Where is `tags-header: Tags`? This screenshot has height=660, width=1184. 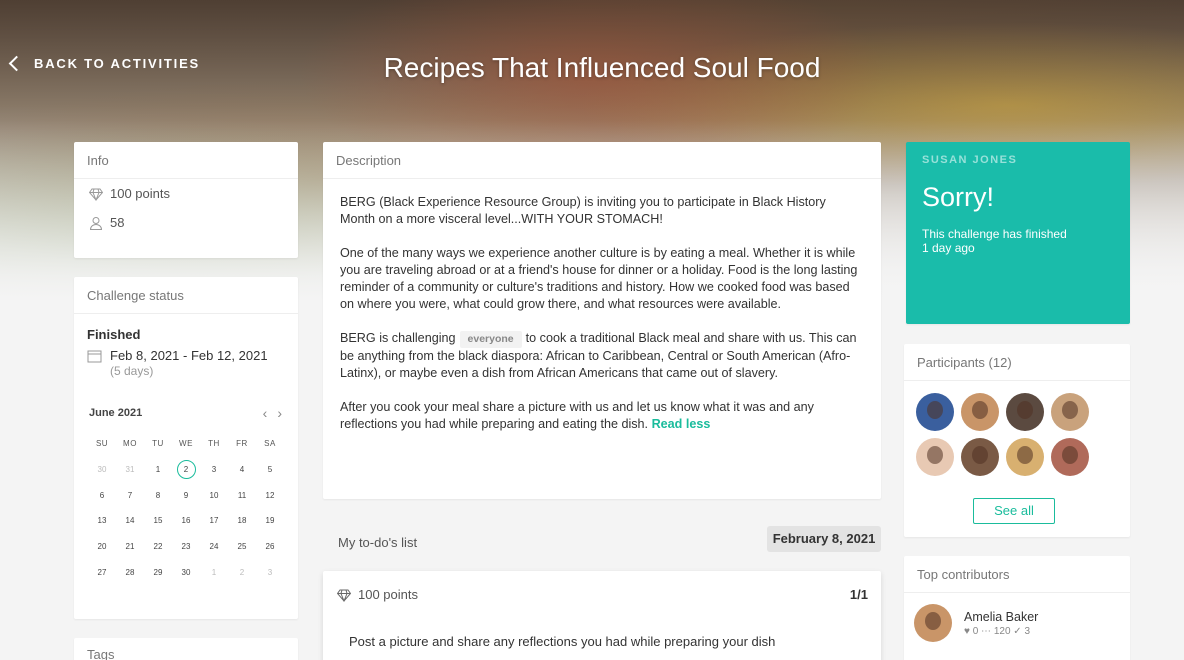 tags-header: Tags is located at coordinates (101, 653).